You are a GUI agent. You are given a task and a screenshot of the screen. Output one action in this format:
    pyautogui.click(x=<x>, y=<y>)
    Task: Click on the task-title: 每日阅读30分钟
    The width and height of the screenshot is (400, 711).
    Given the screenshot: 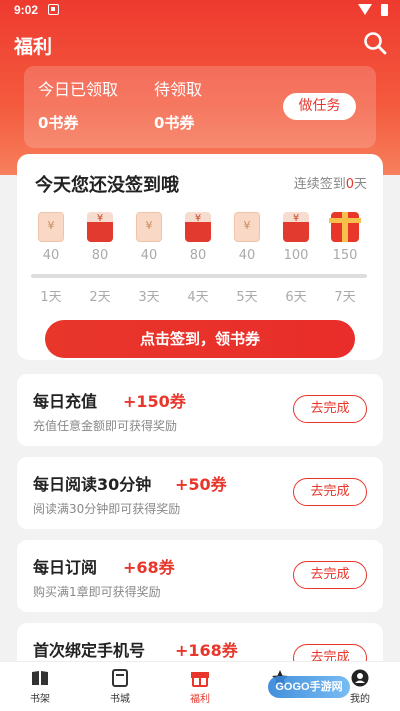 What is the action you would take?
    pyautogui.click(x=92, y=484)
    